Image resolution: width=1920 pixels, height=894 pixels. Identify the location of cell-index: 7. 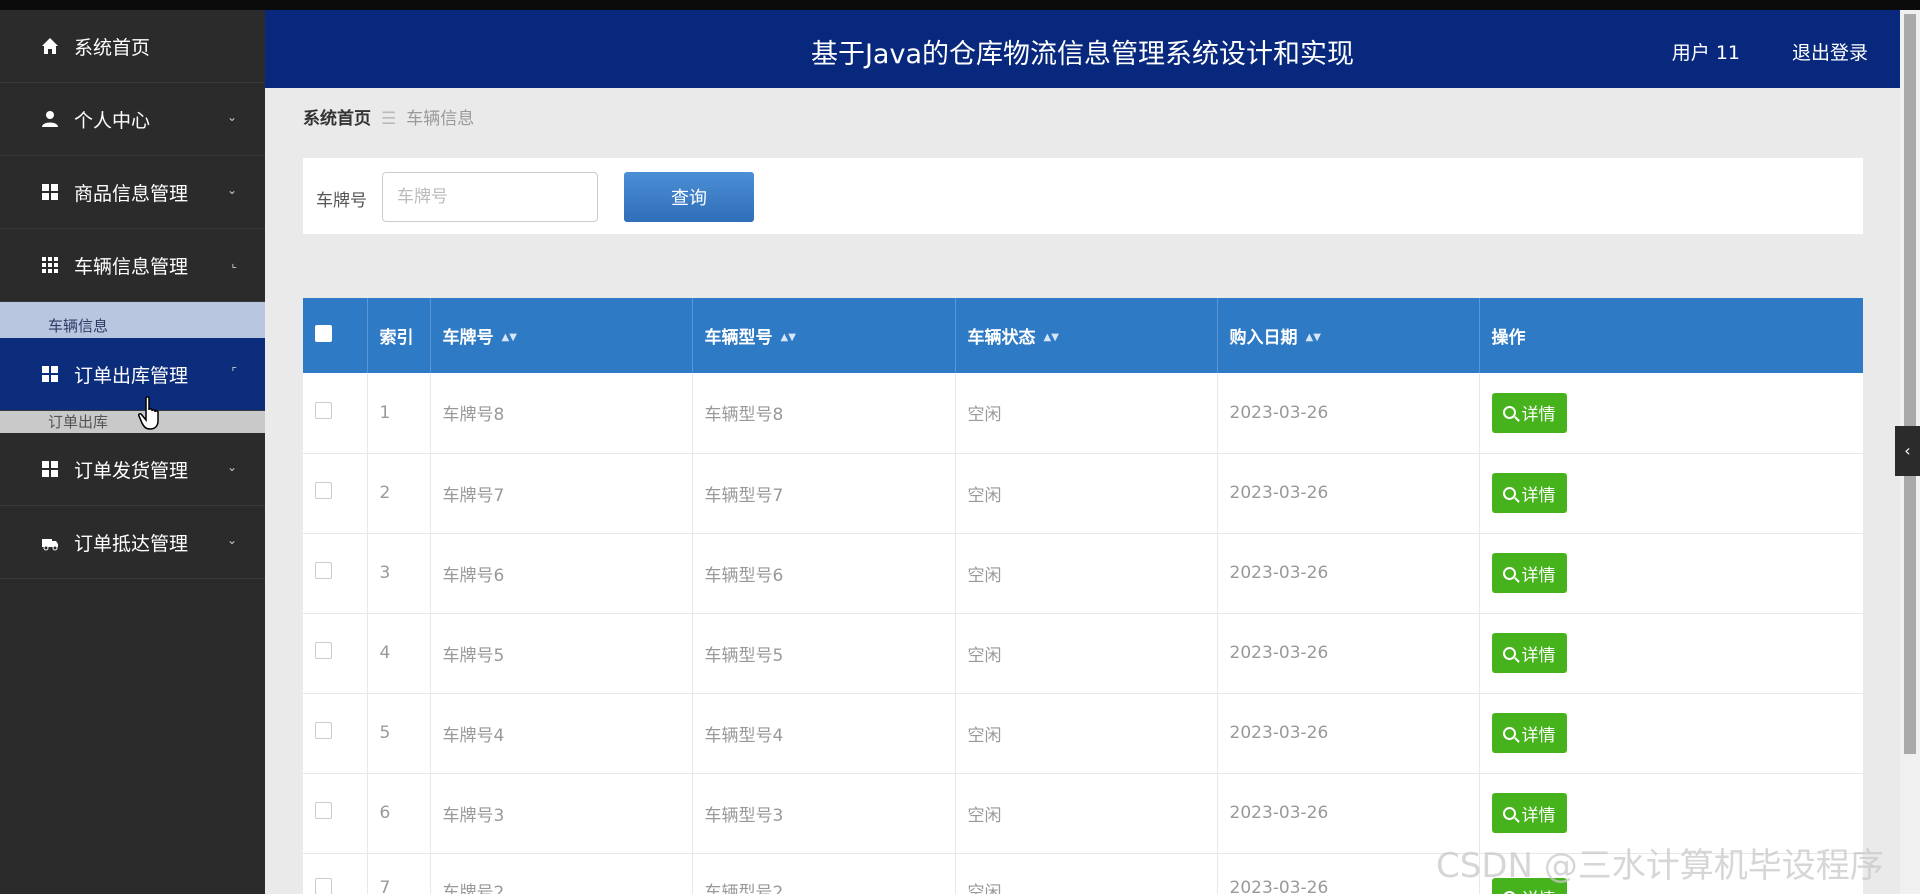
(399, 873).